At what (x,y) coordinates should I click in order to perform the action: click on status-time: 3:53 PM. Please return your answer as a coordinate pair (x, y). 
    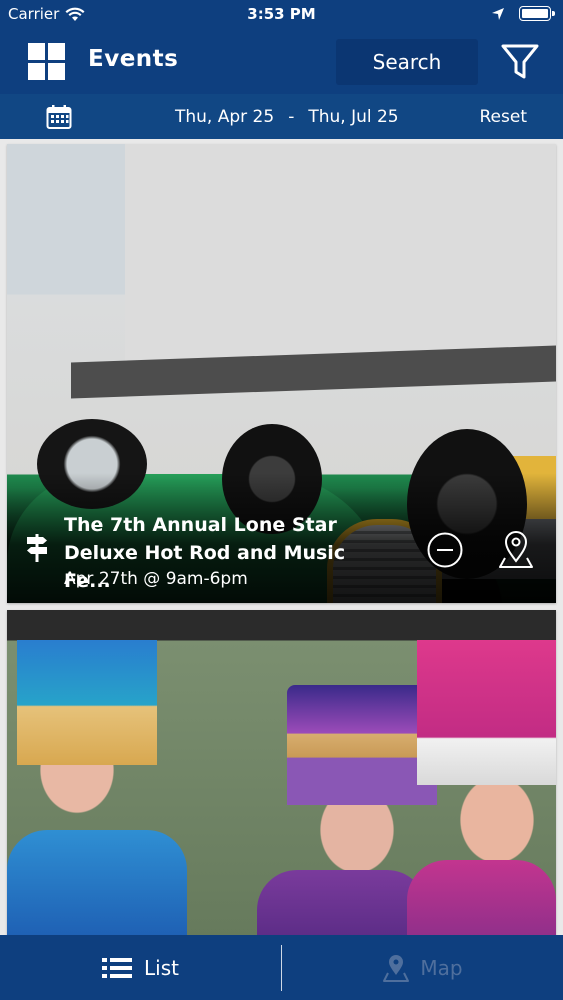
    Looking at the image, I should click on (281, 14).